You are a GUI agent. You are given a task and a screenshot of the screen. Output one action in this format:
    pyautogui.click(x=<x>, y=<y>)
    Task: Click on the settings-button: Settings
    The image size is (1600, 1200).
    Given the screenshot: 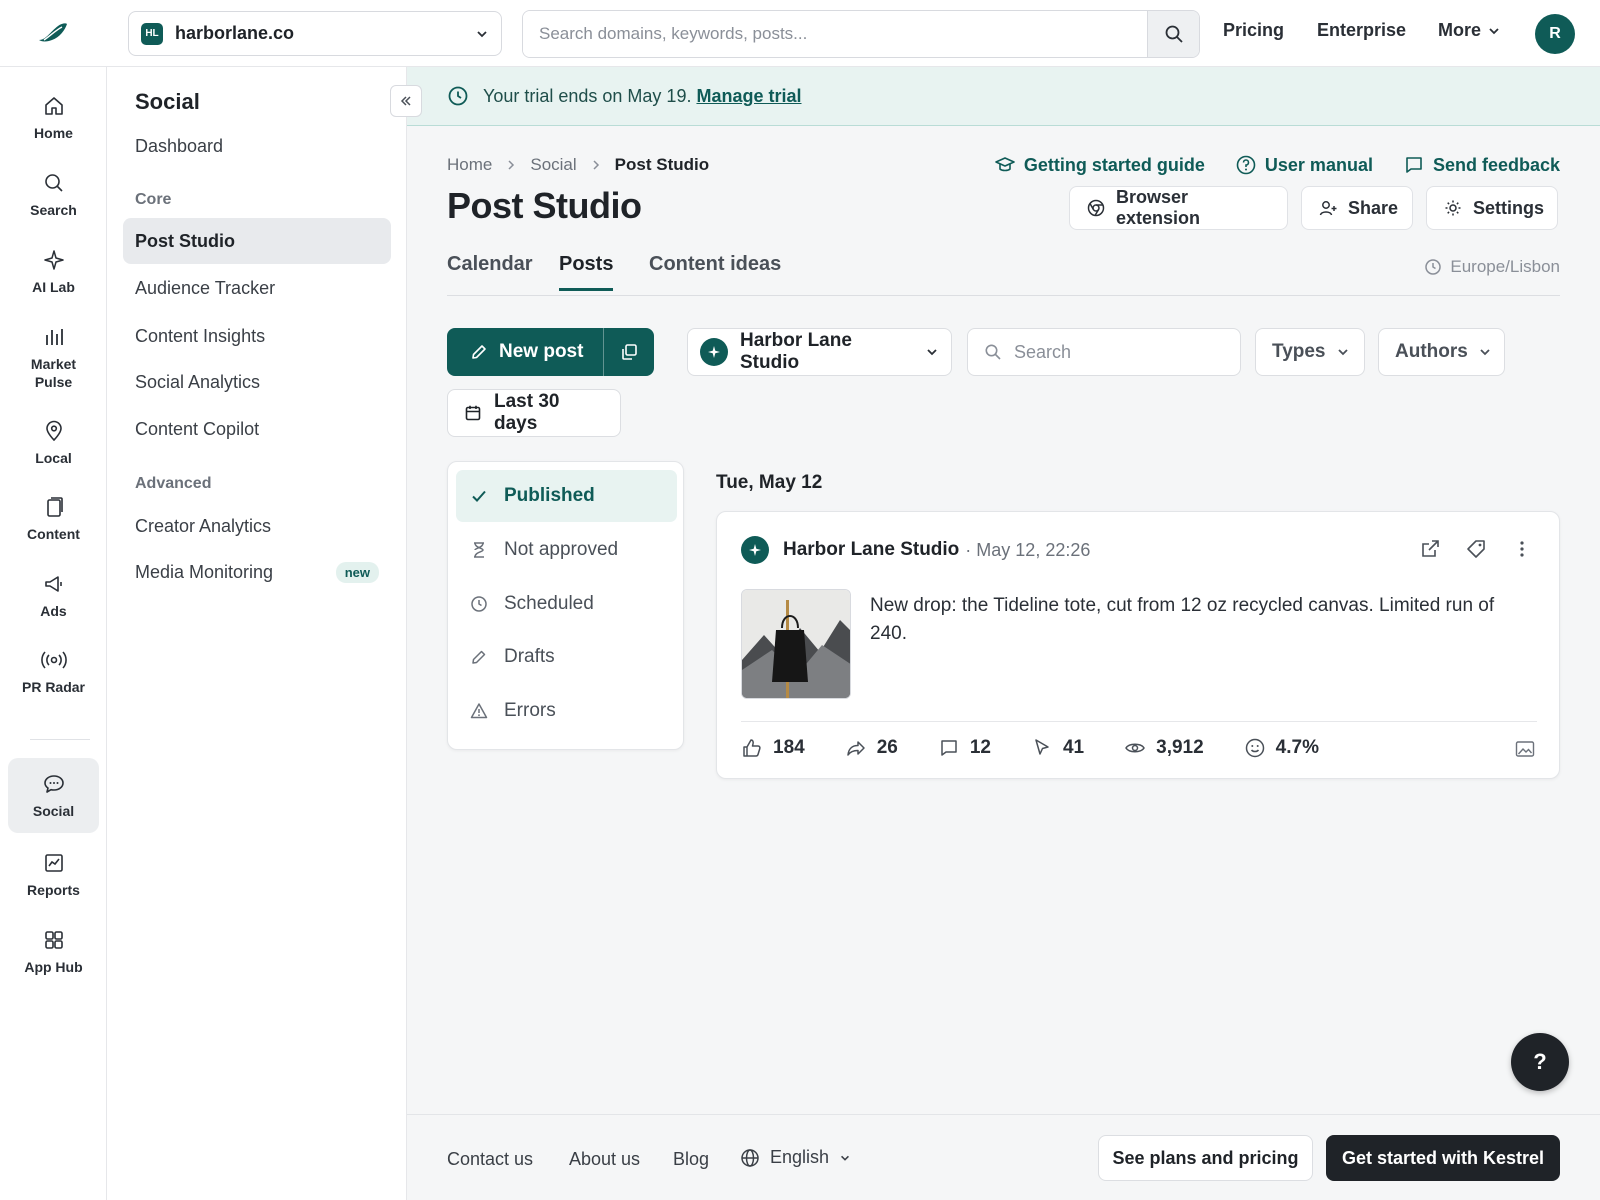 What is the action you would take?
    pyautogui.click(x=1492, y=208)
    